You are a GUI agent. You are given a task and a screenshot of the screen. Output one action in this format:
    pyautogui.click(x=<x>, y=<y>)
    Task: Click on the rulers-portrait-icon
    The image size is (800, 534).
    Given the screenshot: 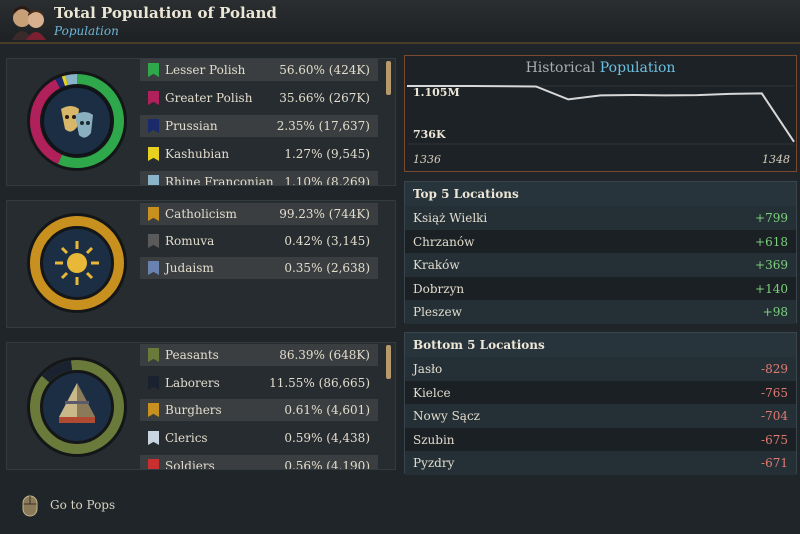 What is the action you would take?
    pyautogui.click(x=29, y=23)
    